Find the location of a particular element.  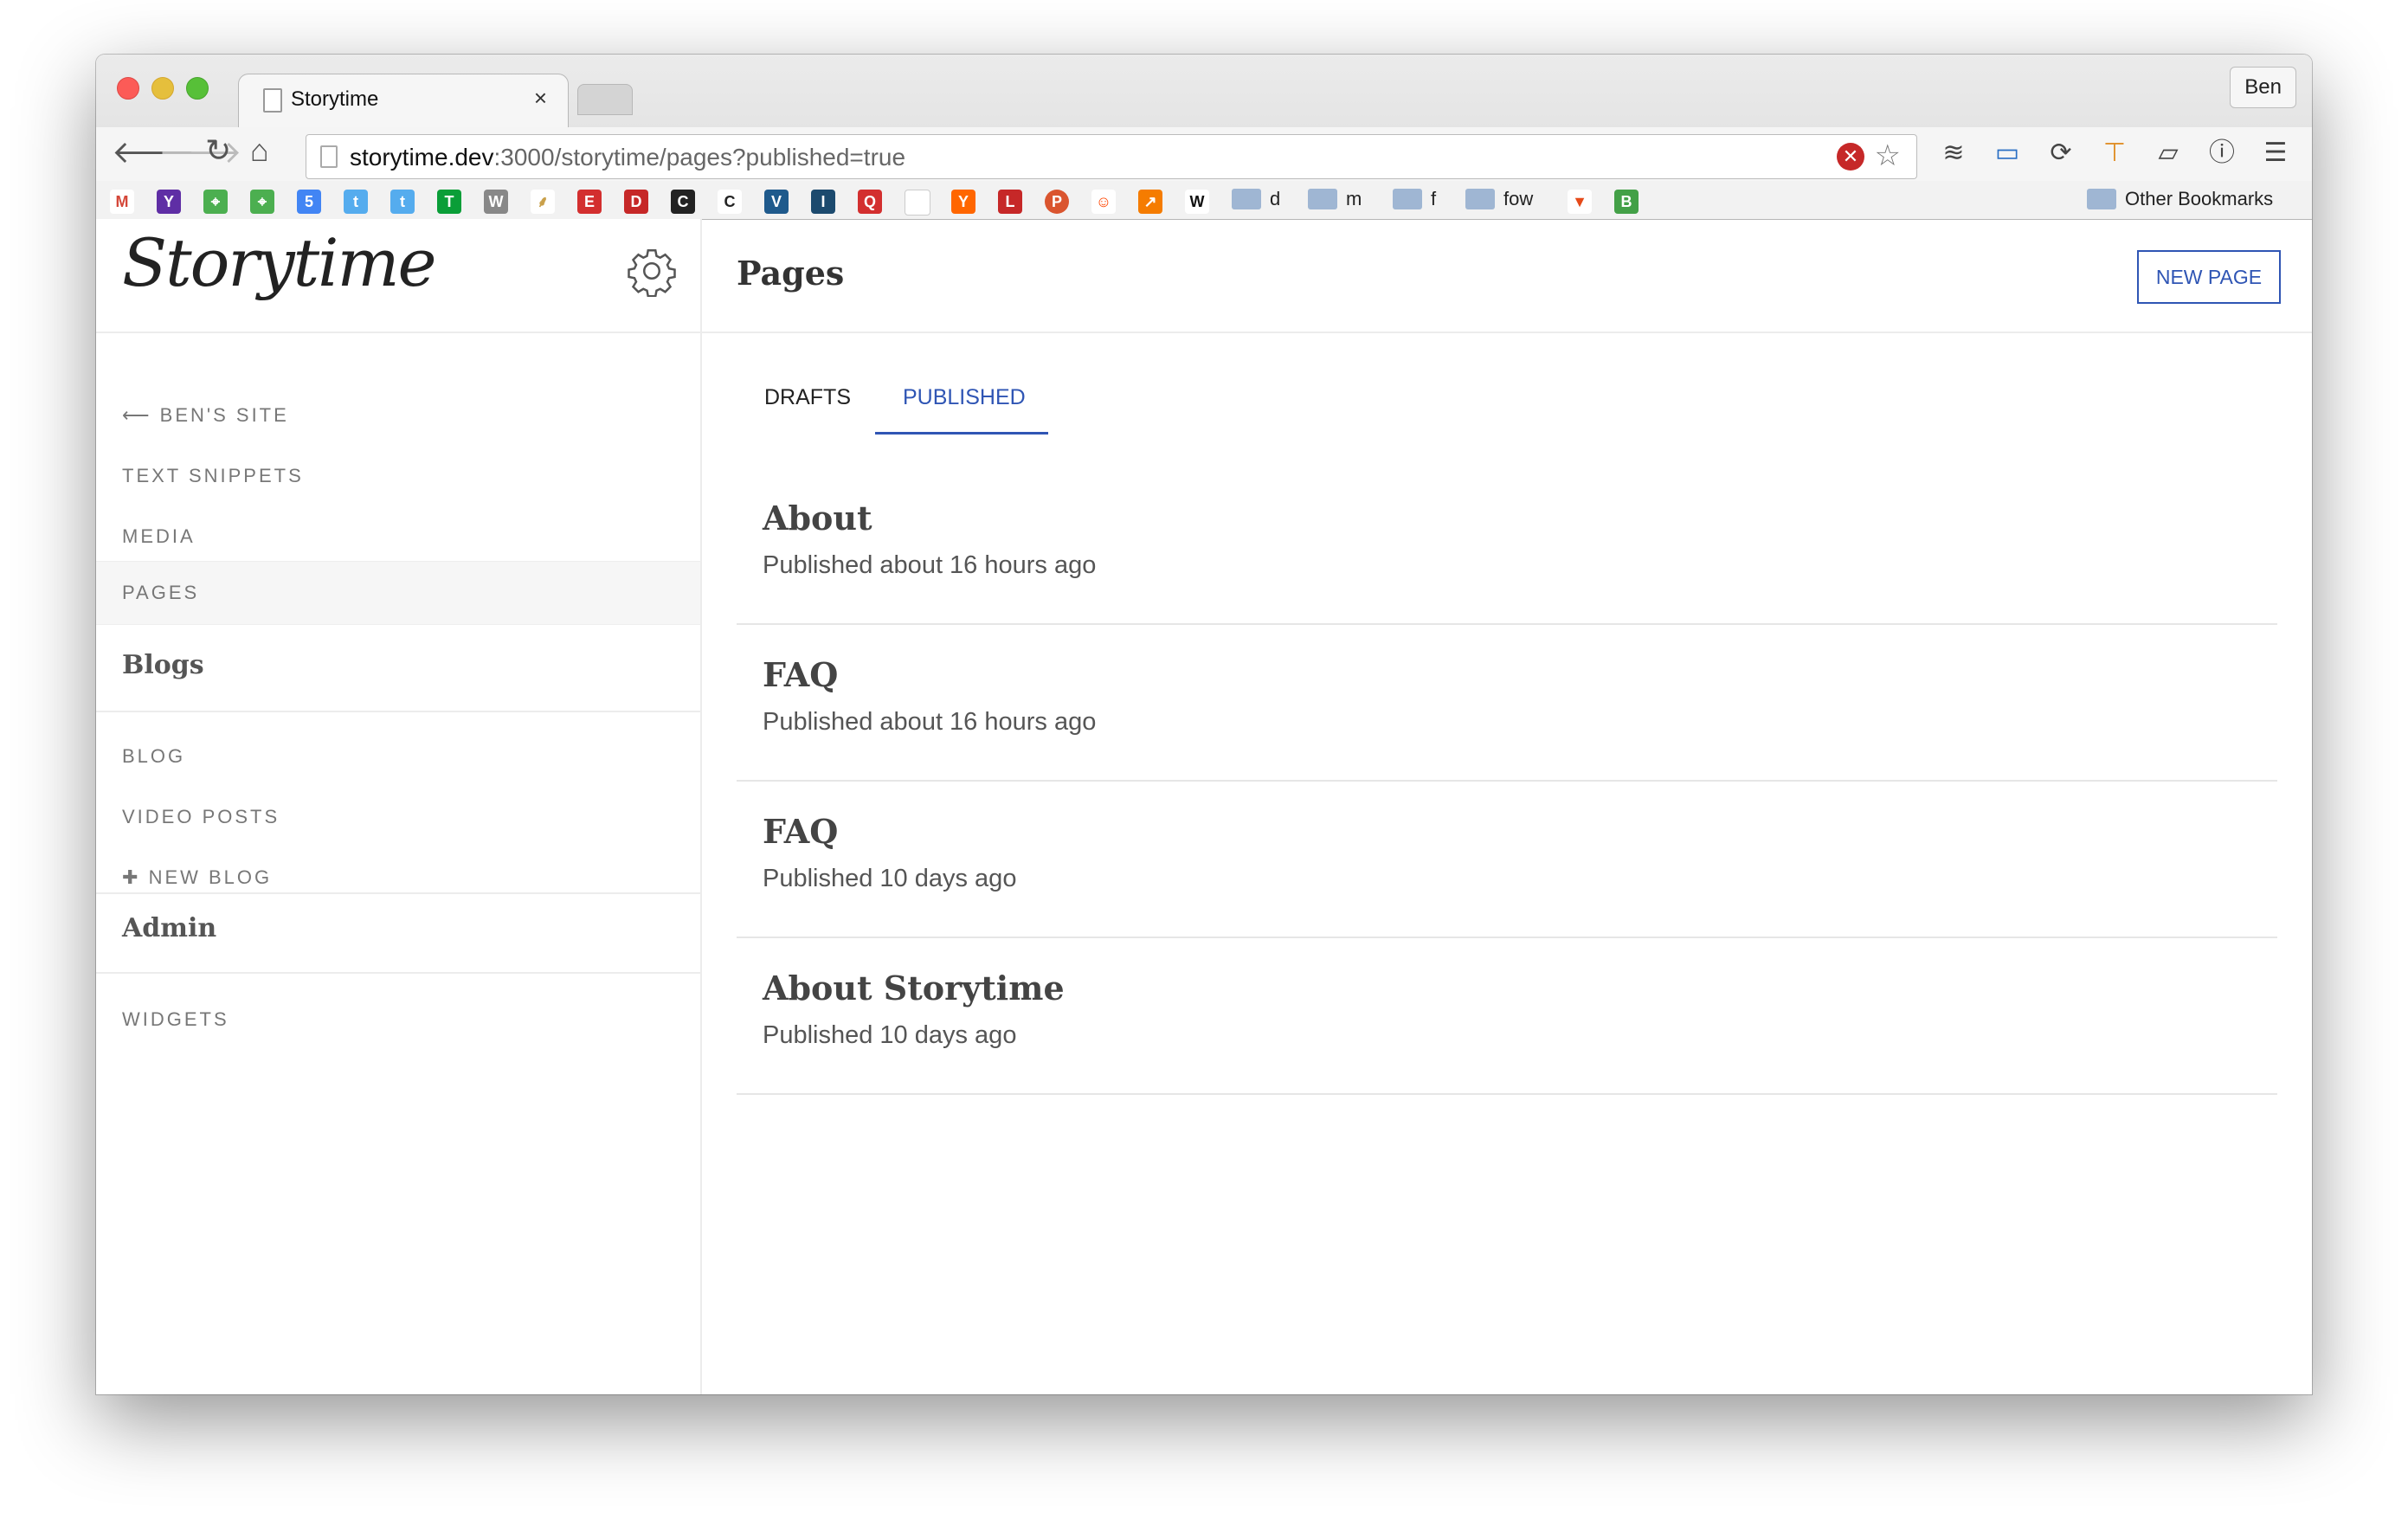

minimize-window-button is located at coordinates (162, 88).